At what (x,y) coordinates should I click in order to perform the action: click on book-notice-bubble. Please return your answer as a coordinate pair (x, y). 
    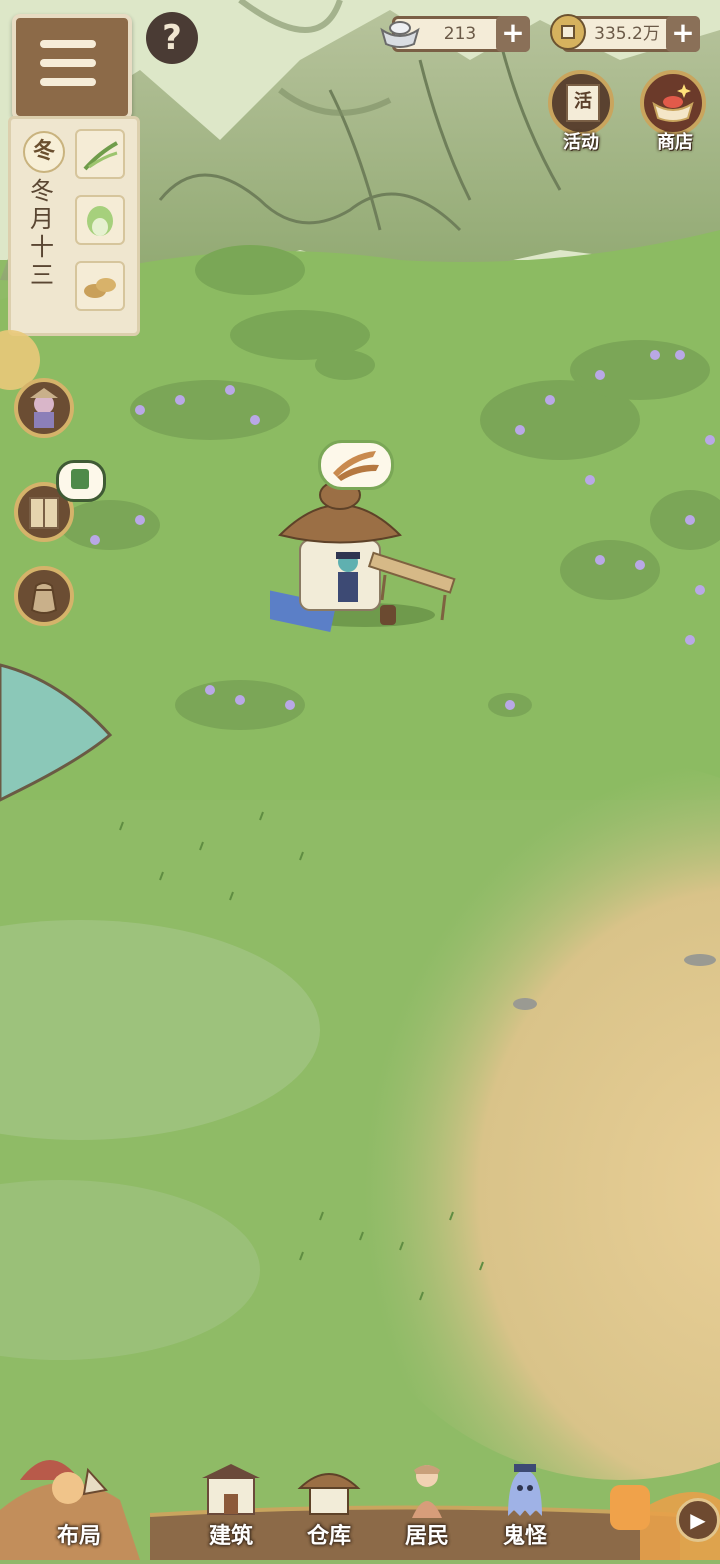
    Looking at the image, I should click on (81, 481).